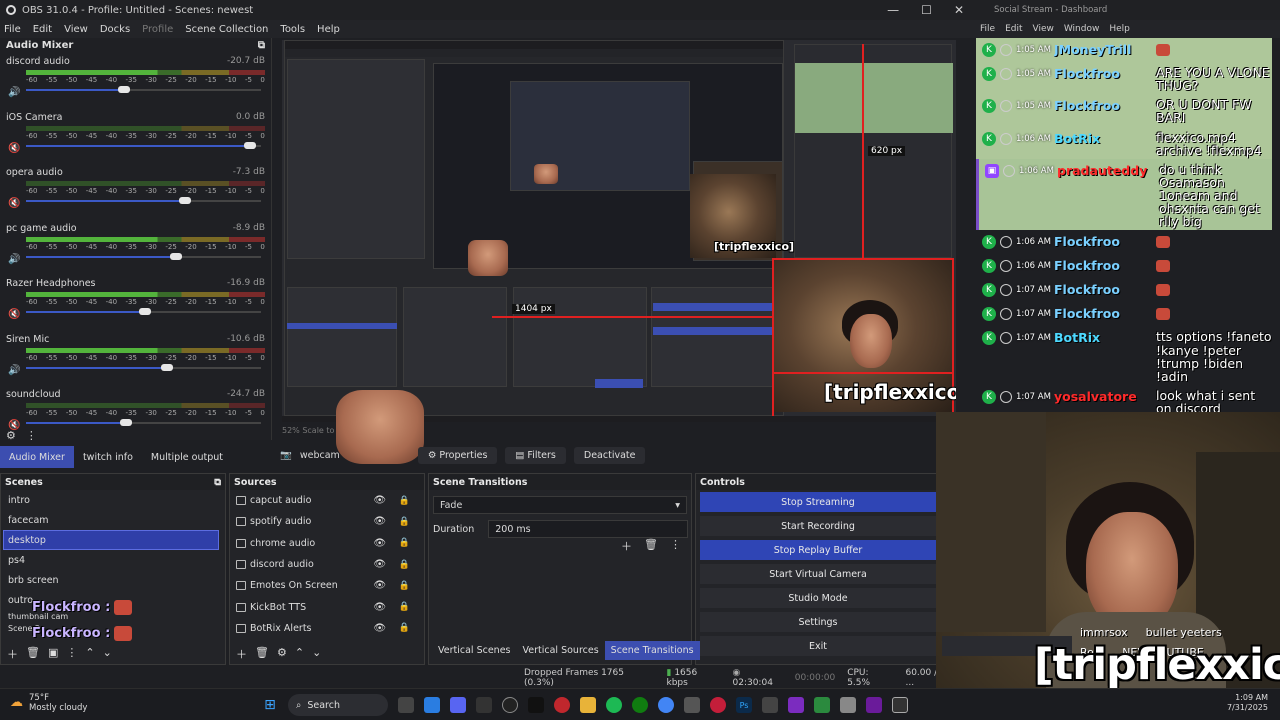 Image resolution: width=1280 pixels, height=720 pixels. What do you see at coordinates (111, 540) in the screenshot?
I see `scene-item: desktop` at bounding box center [111, 540].